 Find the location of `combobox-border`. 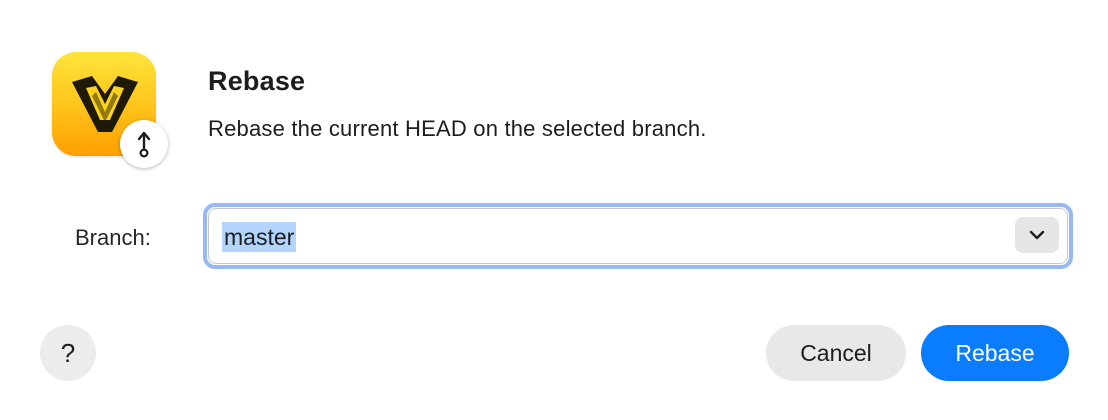

combobox-border is located at coordinates (638, 236).